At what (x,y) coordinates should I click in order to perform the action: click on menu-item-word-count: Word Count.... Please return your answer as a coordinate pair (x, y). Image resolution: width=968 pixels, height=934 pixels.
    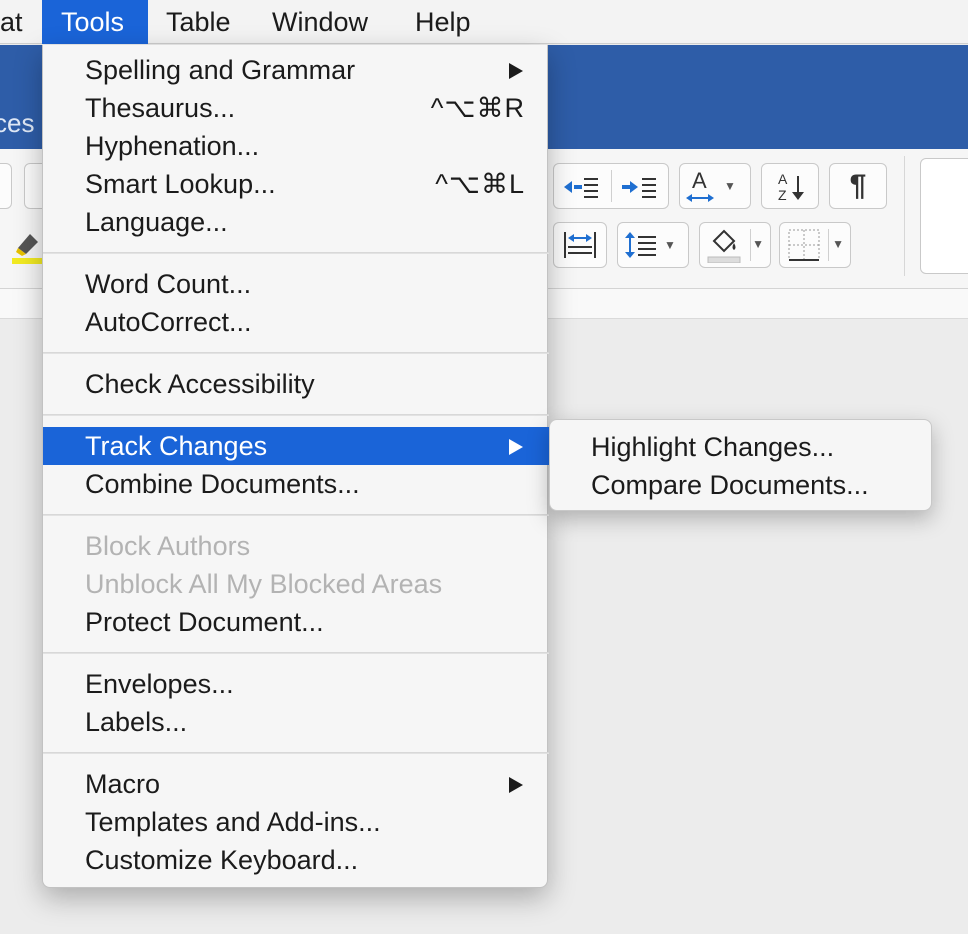
    Looking at the image, I should click on (296, 284).